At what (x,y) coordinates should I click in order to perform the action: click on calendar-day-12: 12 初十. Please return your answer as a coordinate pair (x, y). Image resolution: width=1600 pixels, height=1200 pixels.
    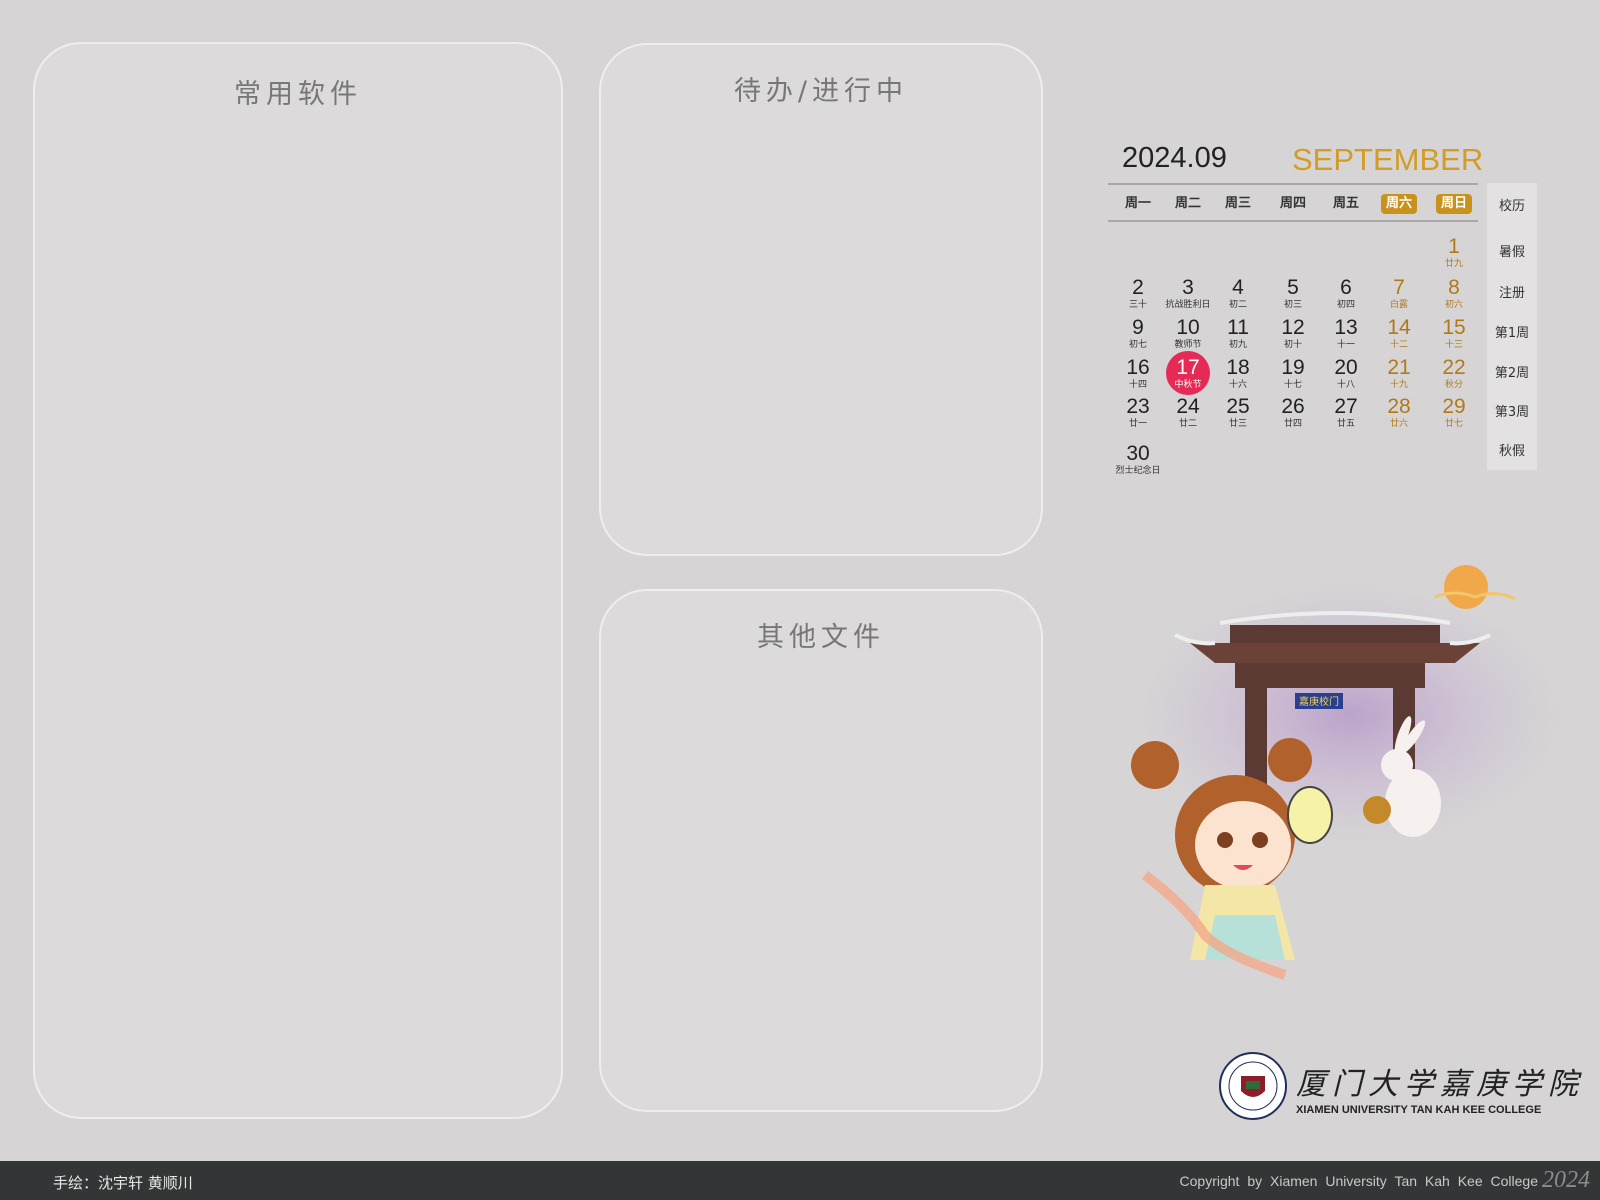
    Looking at the image, I should click on (1293, 334).